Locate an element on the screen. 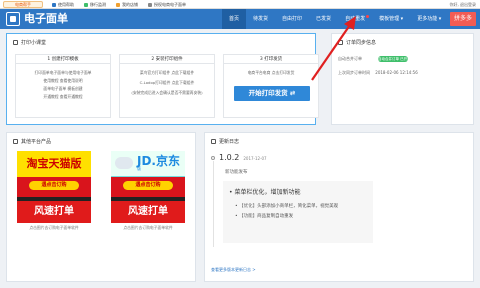  jd-banner: JD.京东 版 is located at coordinates (148, 164).